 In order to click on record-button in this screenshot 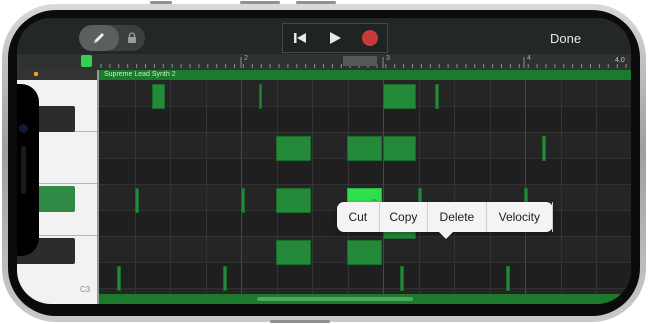, I will do `click(370, 38)`.